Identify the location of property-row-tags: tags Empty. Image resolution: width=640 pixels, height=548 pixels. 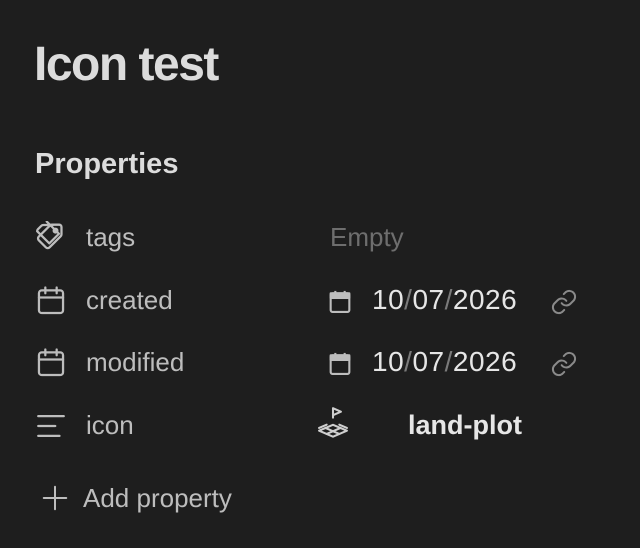
(320, 237).